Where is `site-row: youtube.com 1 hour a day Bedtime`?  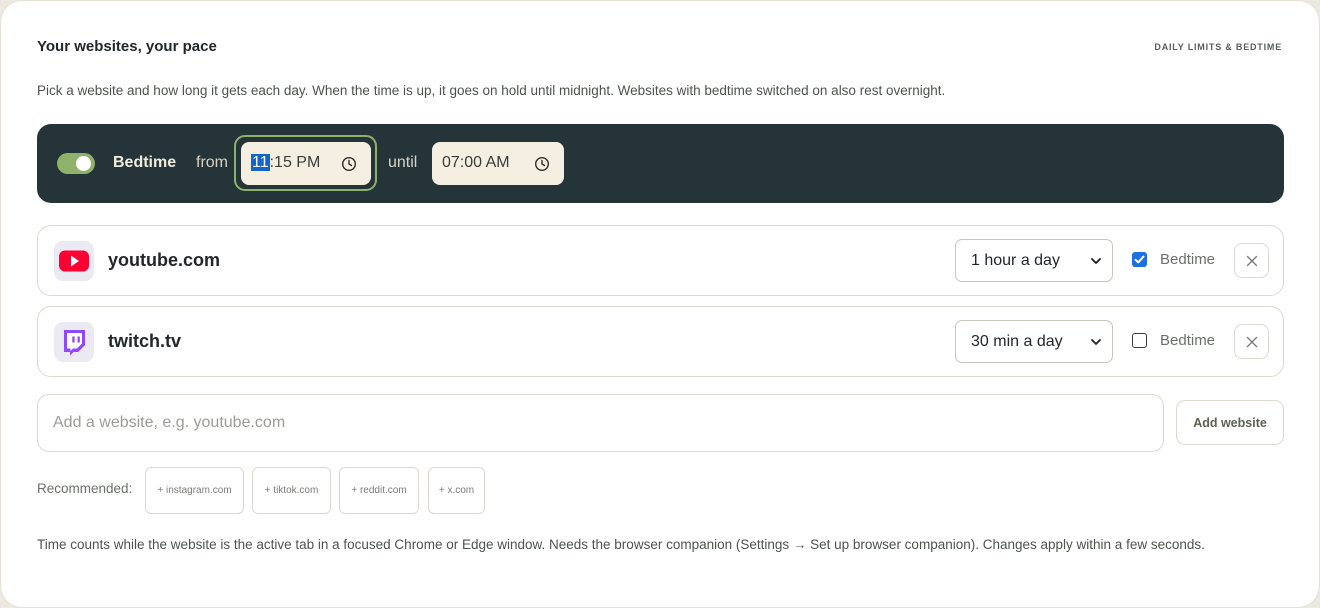 site-row: youtube.com 1 hour a day Bedtime is located at coordinates (660, 260).